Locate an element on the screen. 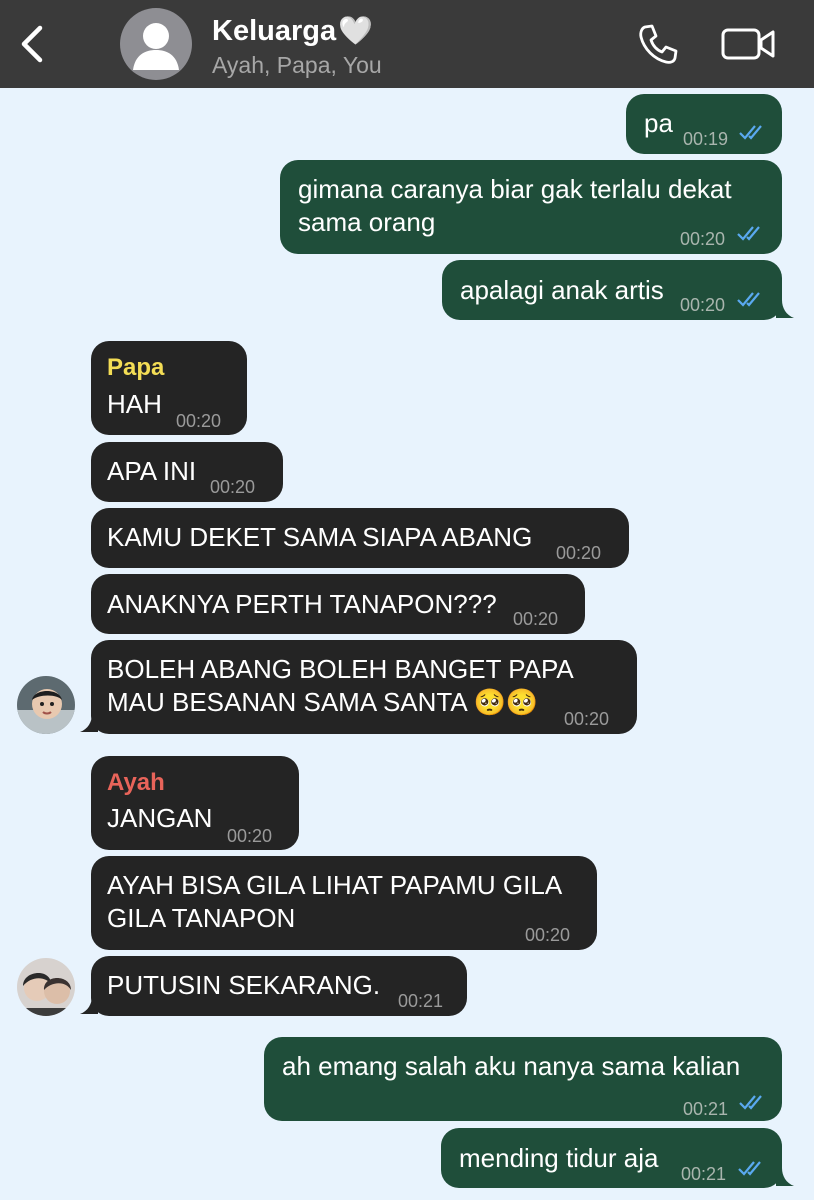  chat-title-text: Keluarga is located at coordinates (274, 31).